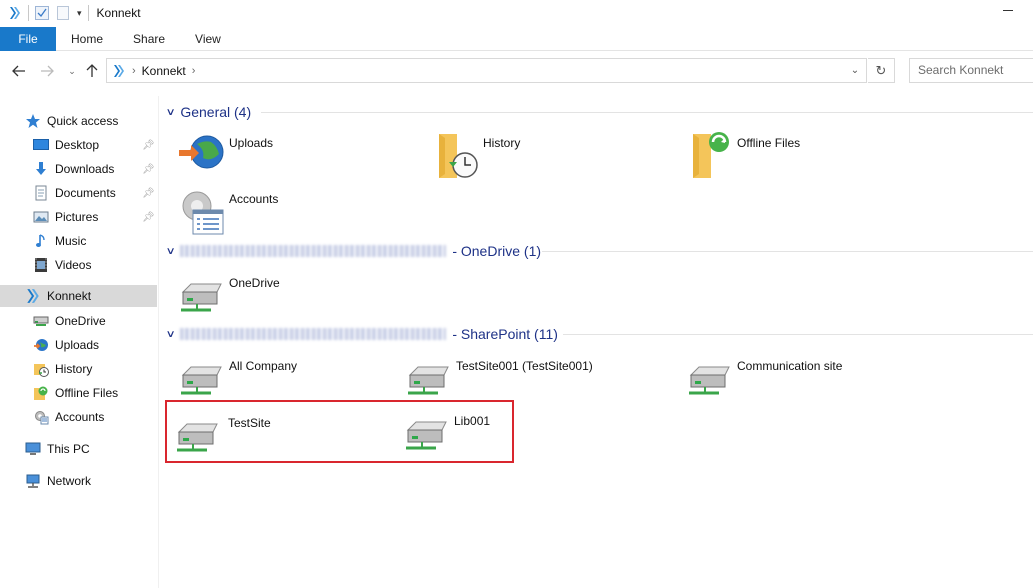  I want to click on recent-locations-icon: ⌄, so click(72, 71).